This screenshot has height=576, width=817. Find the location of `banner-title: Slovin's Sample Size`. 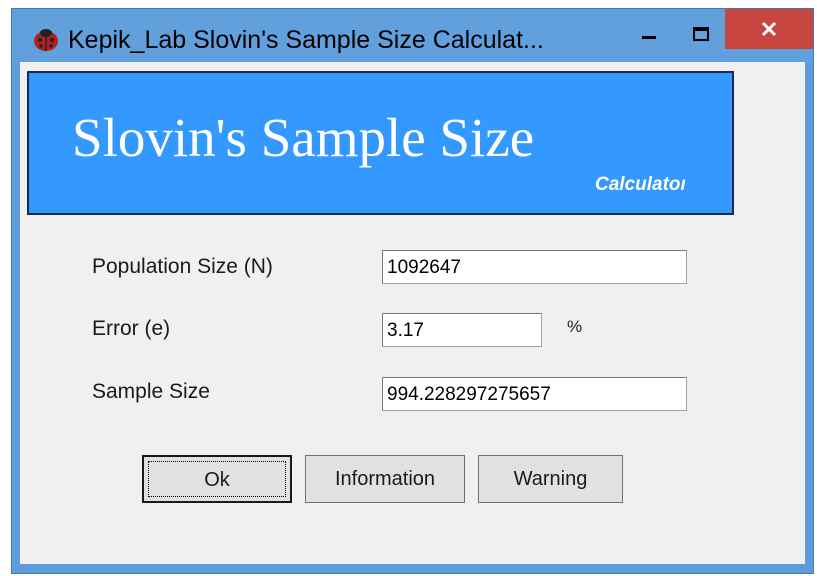

banner-title: Slovin's Sample Size is located at coordinates (303, 137).